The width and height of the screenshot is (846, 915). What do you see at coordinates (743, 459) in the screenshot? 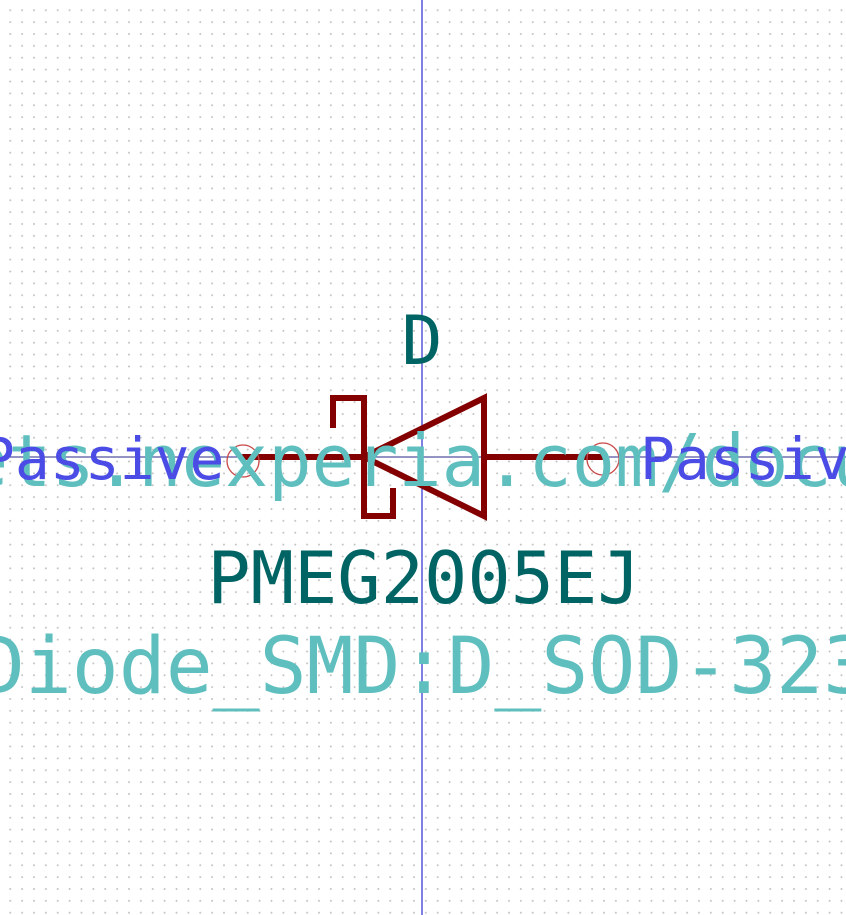
I see `pin-right-type-label: Passive` at bounding box center [743, 459].